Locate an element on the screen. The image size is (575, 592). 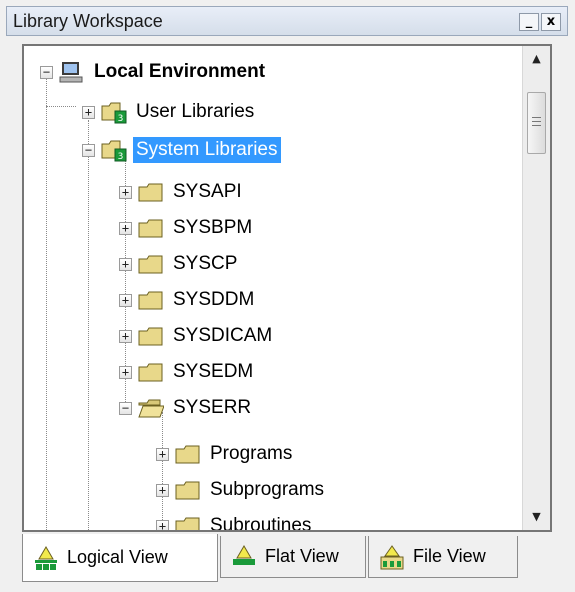
tree-node-label: SYSERR is located at coordinates (212, 407).